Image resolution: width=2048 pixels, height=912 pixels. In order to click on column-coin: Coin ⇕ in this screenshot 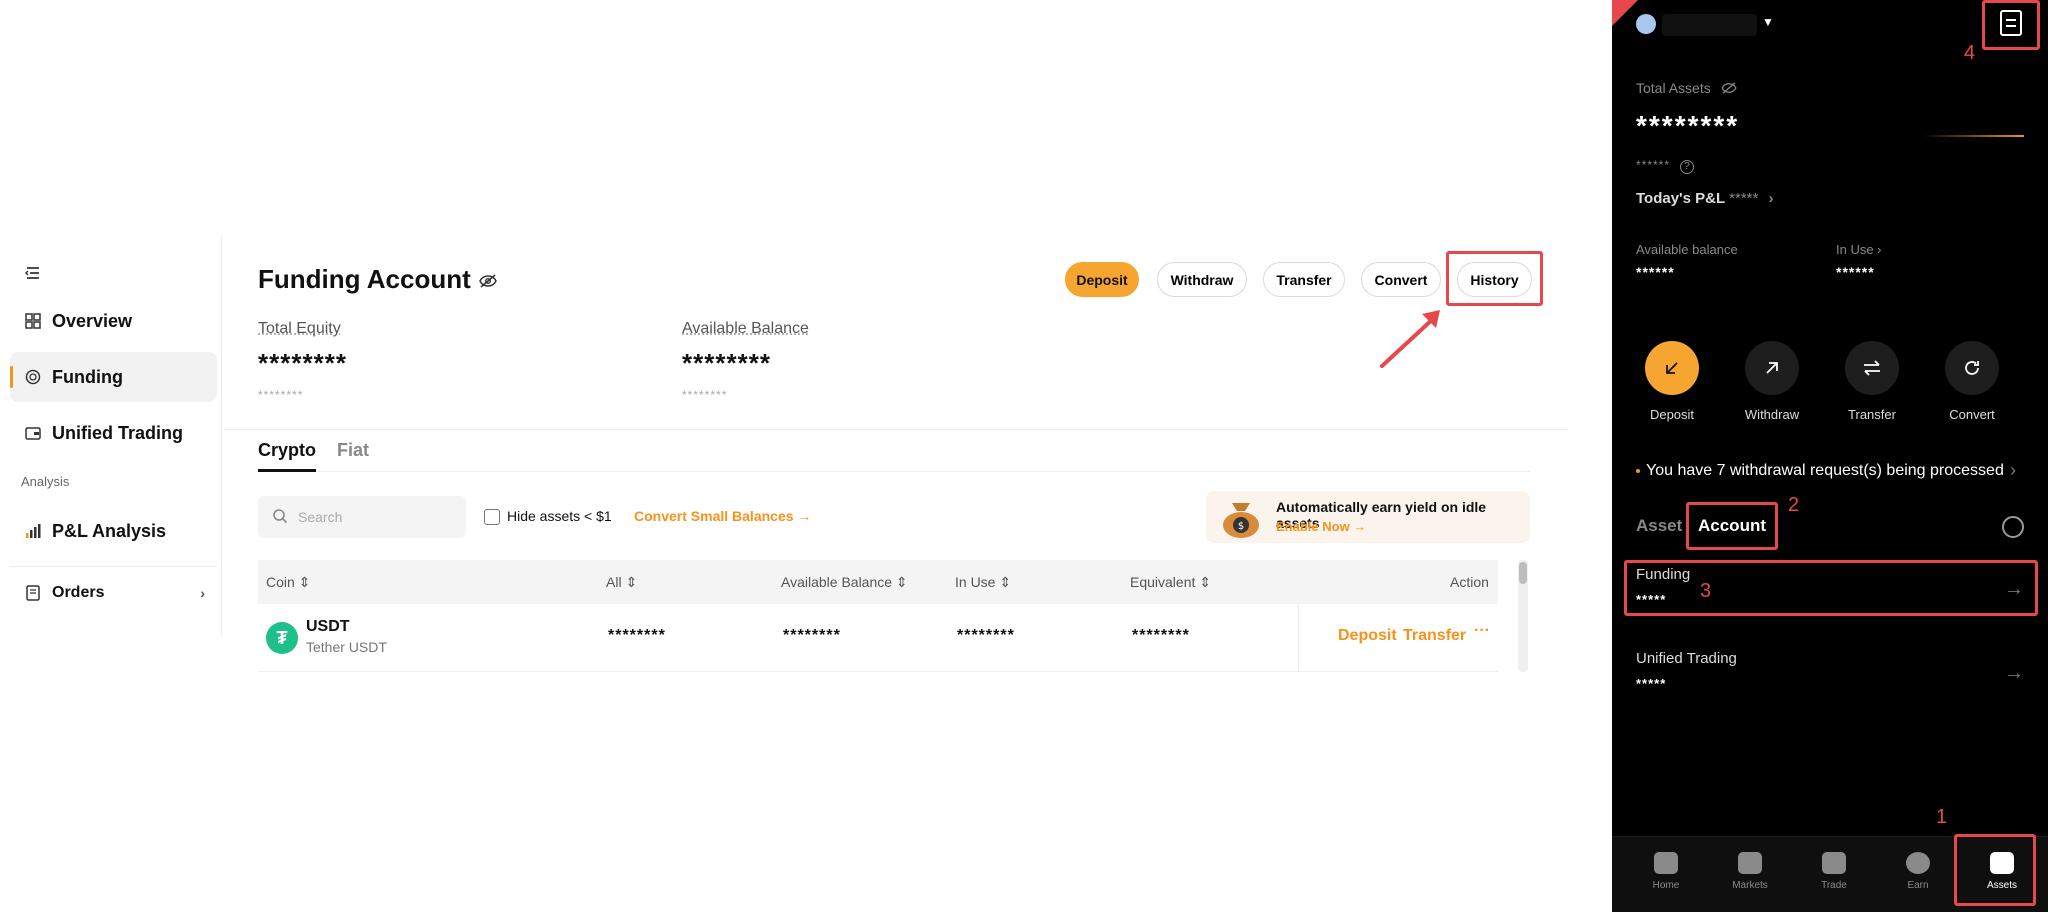, I will do `click(288, 582)`.